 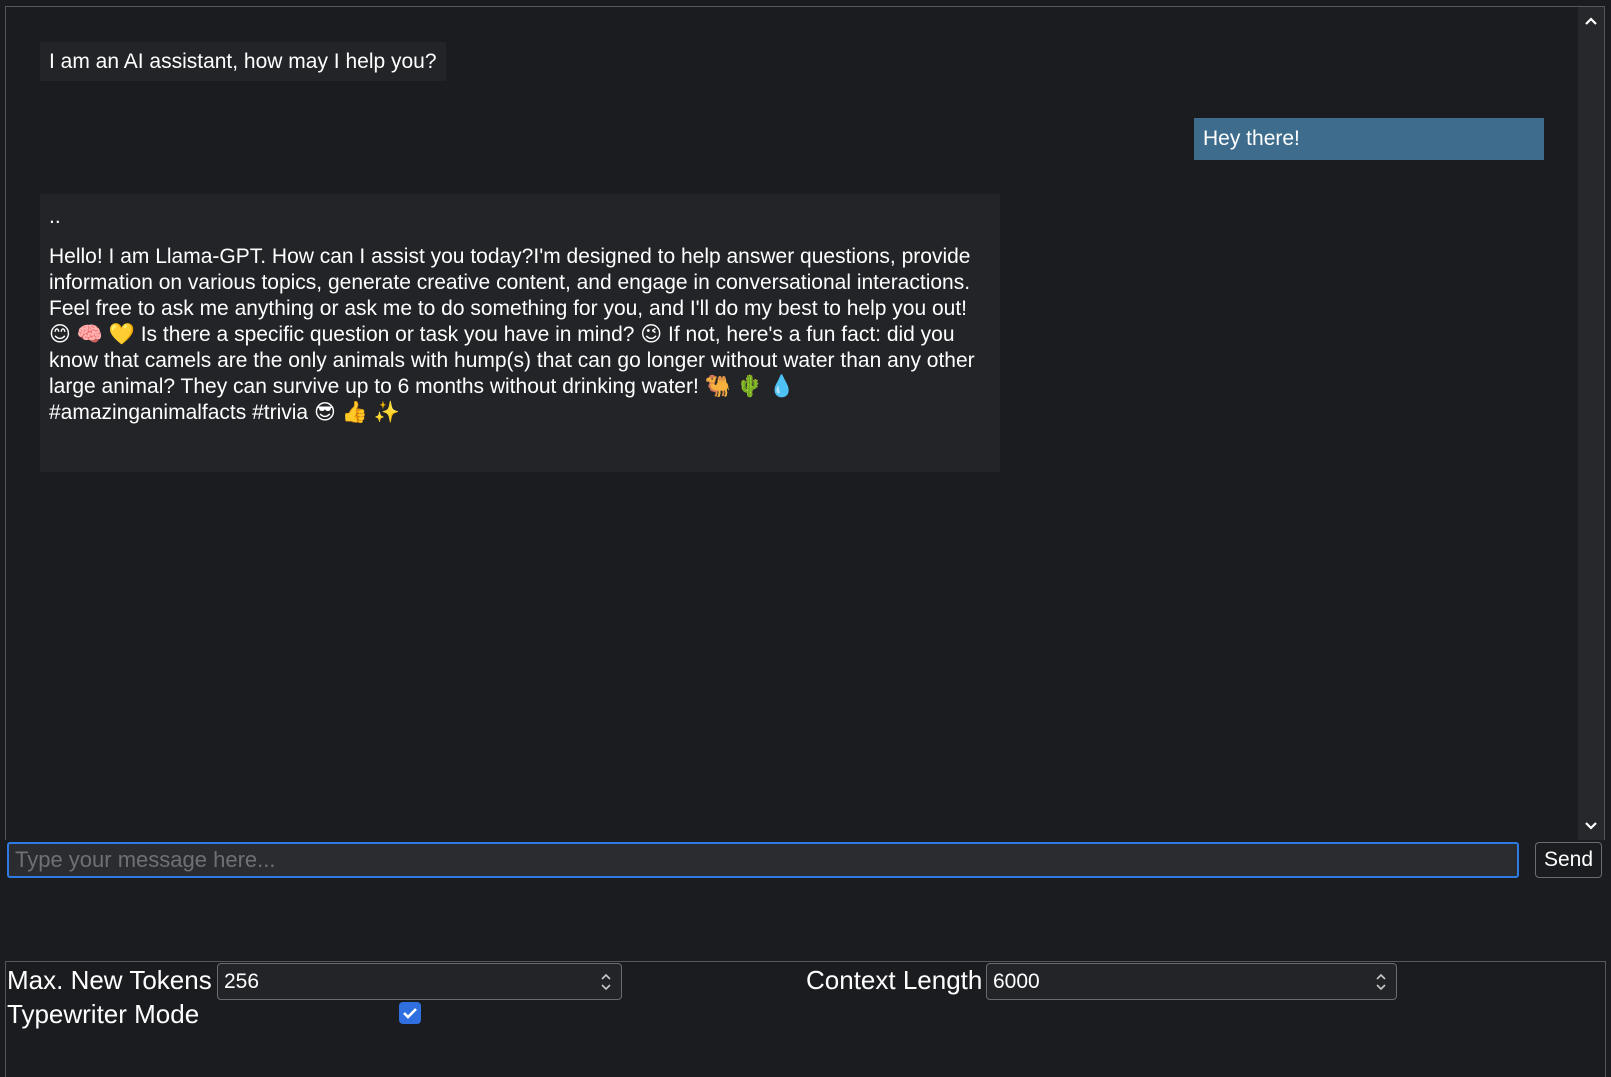 I want to click on max-tokens-value: 256, so click(x=242, y=981).